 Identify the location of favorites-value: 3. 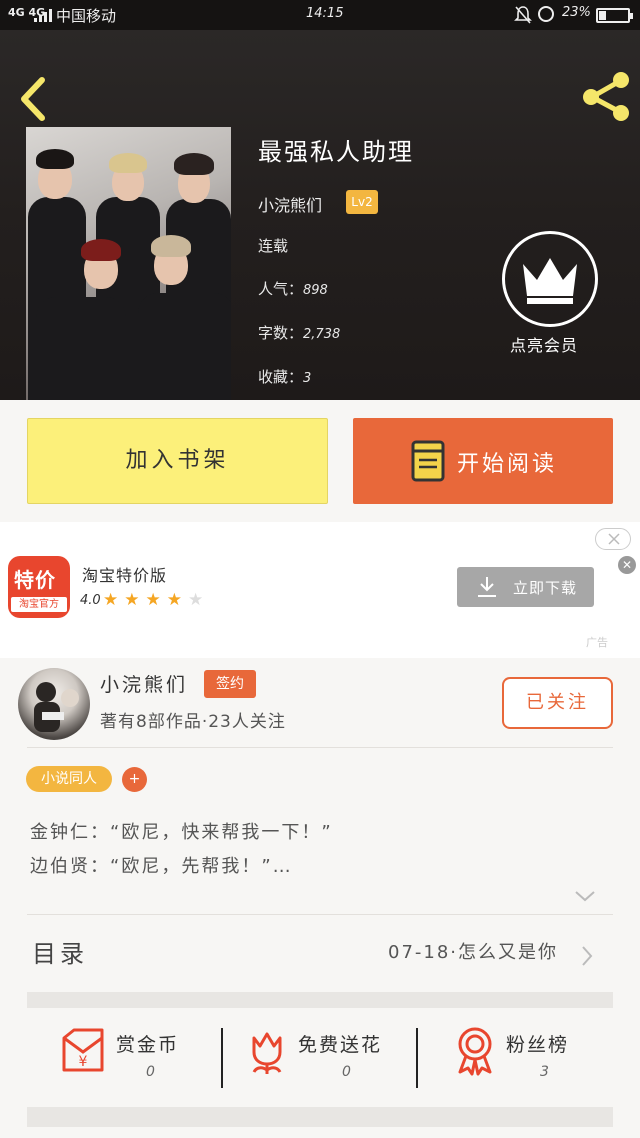
(307, 378).